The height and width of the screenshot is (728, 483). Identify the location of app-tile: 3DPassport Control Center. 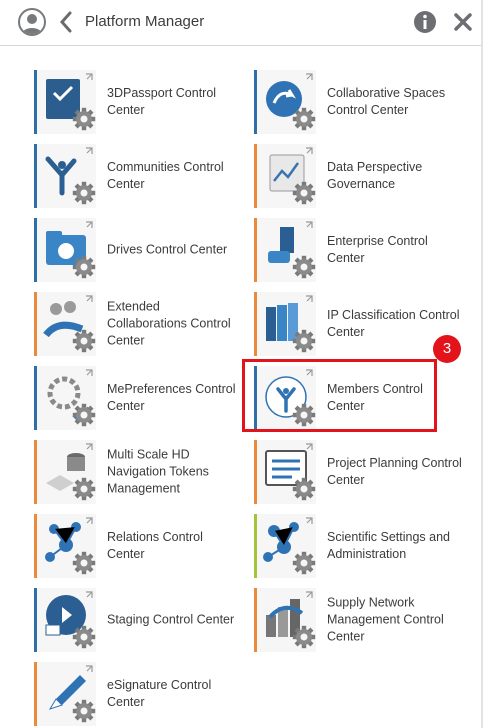
(139, 102).